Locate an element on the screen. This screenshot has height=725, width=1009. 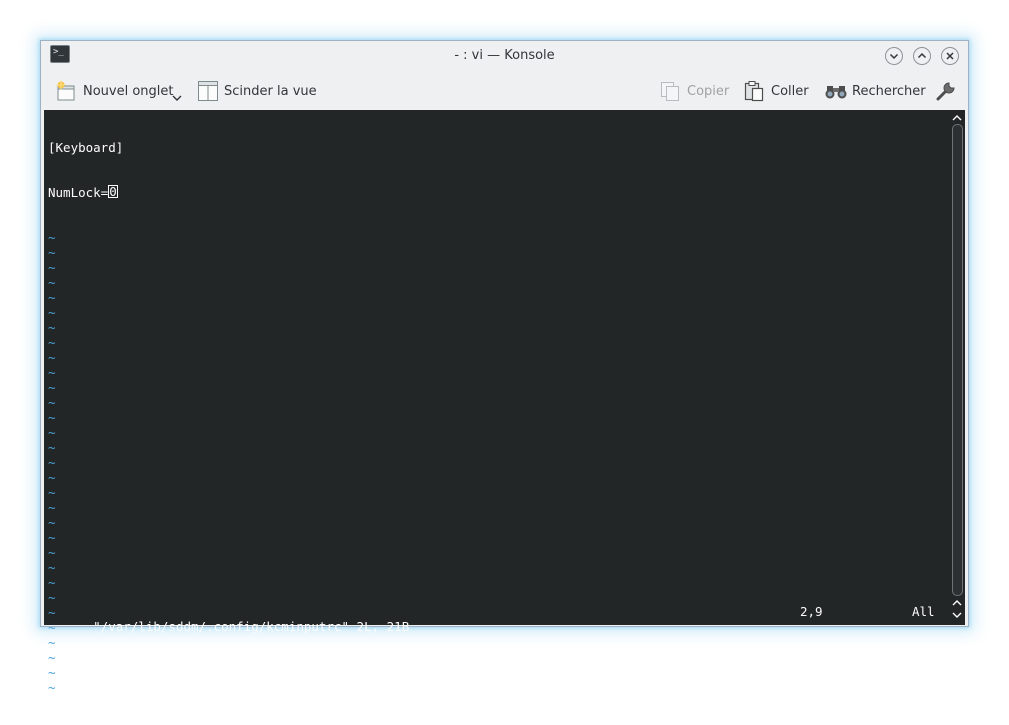
copy-button: Copier is located at coordinates (694, 91).